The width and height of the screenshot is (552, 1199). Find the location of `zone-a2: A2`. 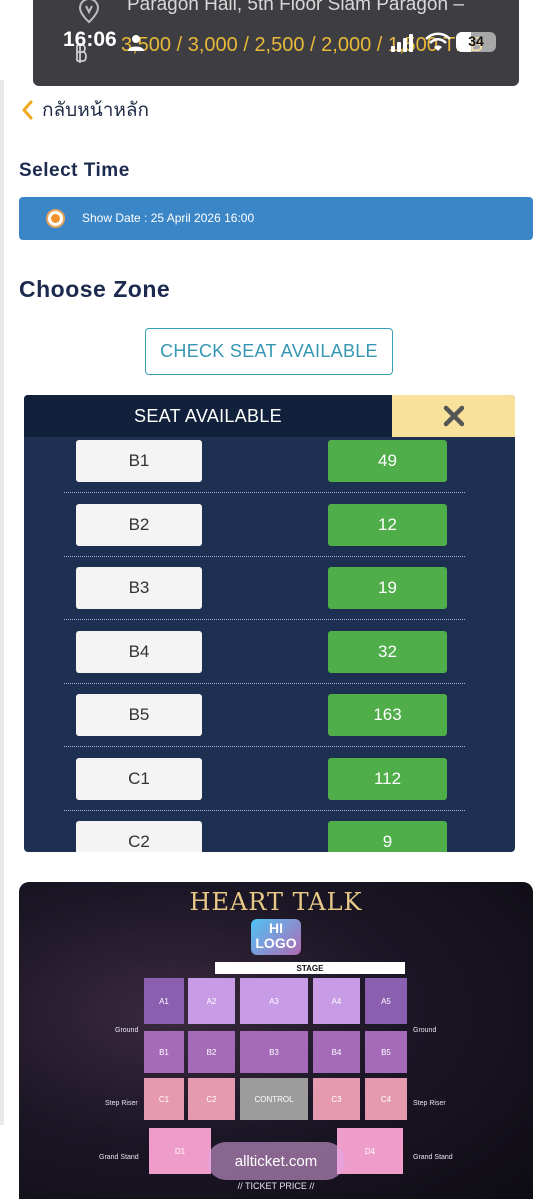

zone-a2: A2 is located at coordinates (211, 1001).